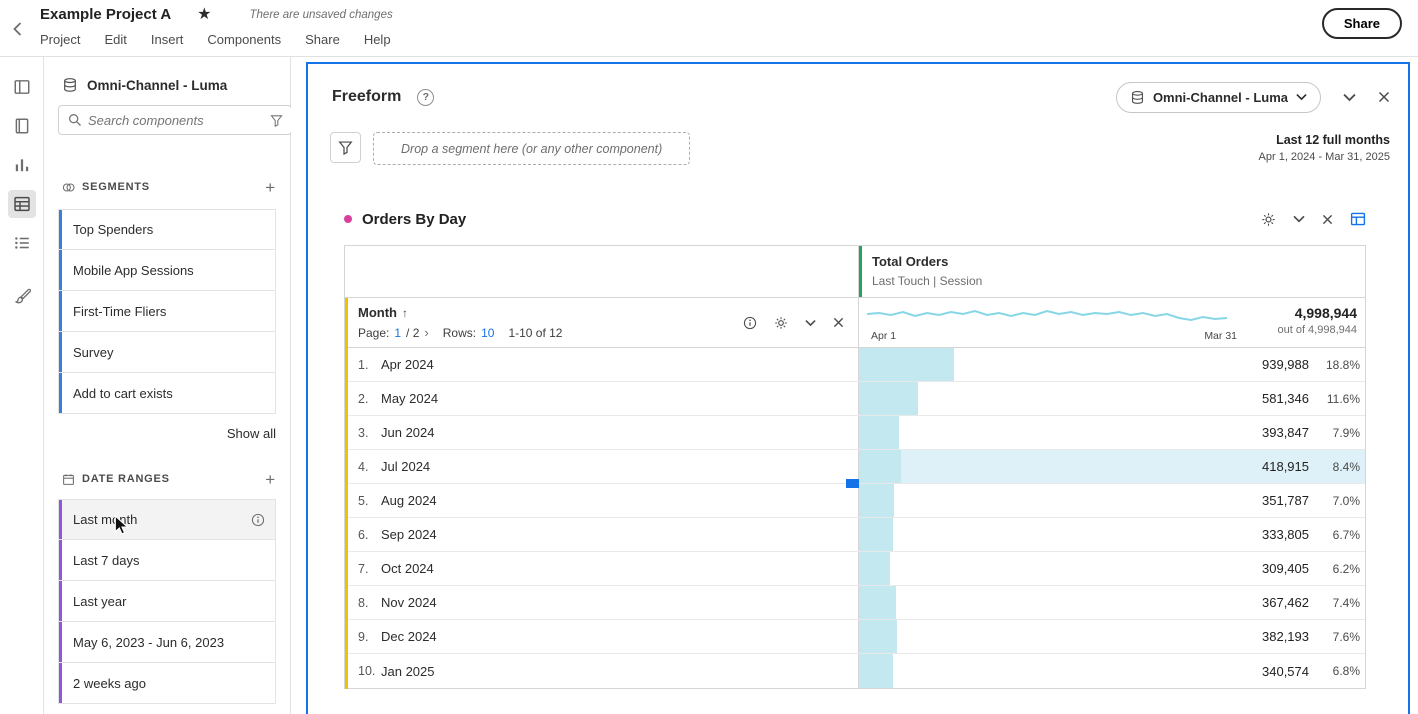 The image size is (1418, 714). Describe the element at coordinates (167, 519) in the screenshot. I see `date-range-item: Last month` at that location.